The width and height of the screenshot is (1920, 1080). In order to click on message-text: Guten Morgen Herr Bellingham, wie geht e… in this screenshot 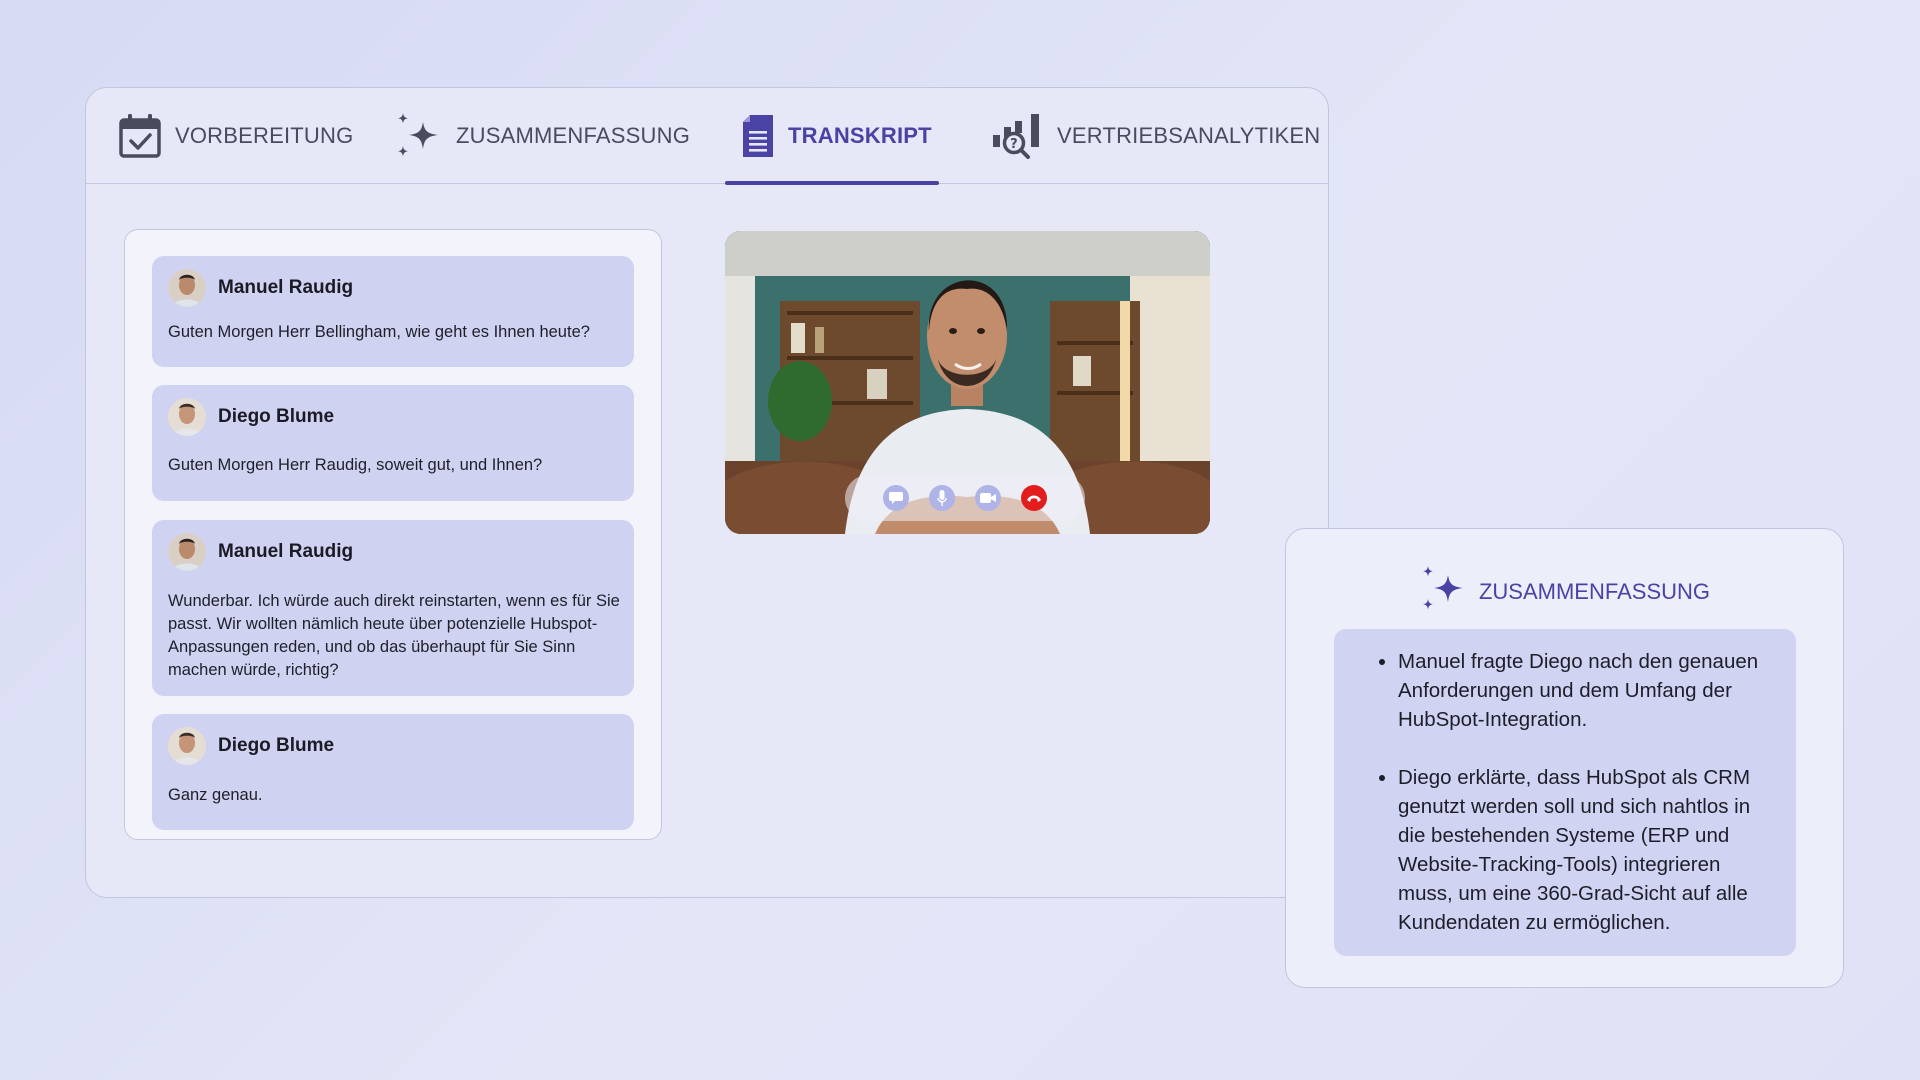, I will do `click(379, 332)`.